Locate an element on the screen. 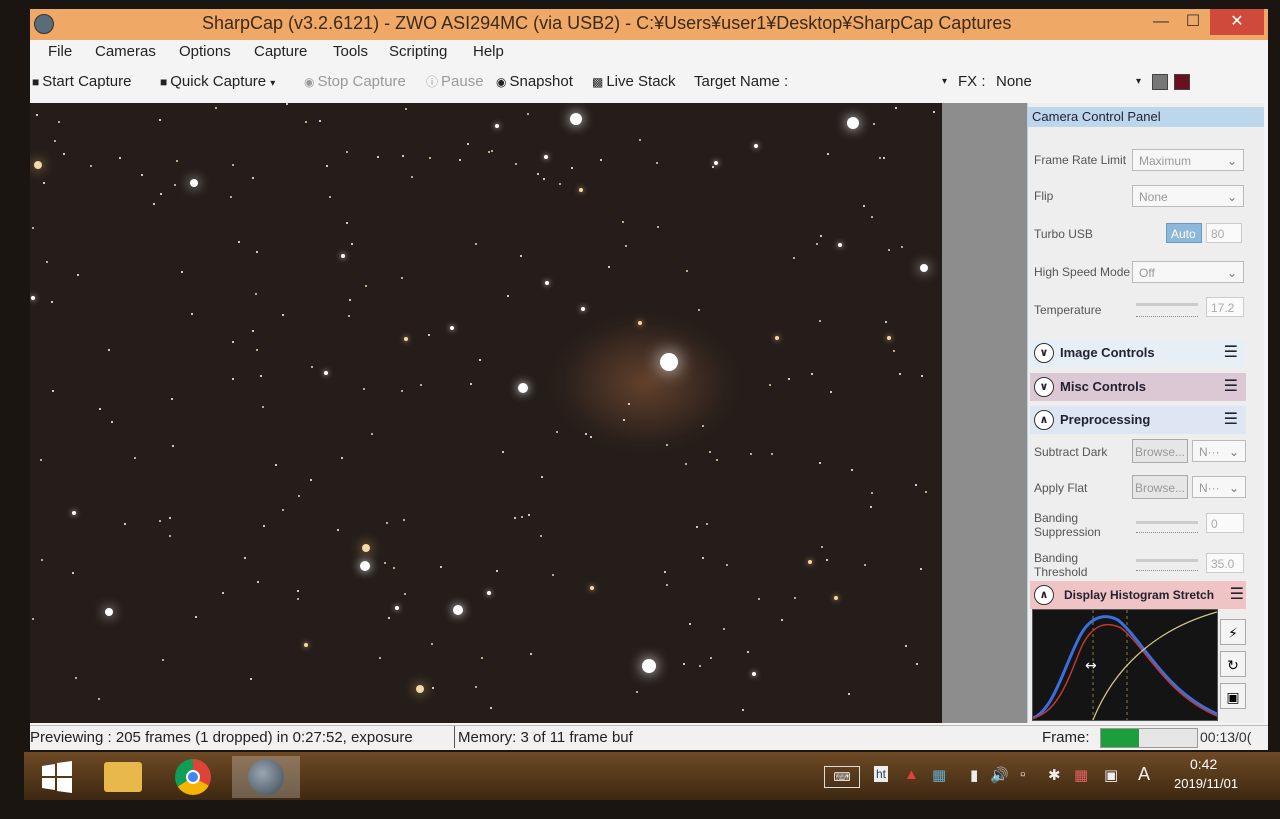  pdf-icon: ▲ is located at coordinates (911, 774).